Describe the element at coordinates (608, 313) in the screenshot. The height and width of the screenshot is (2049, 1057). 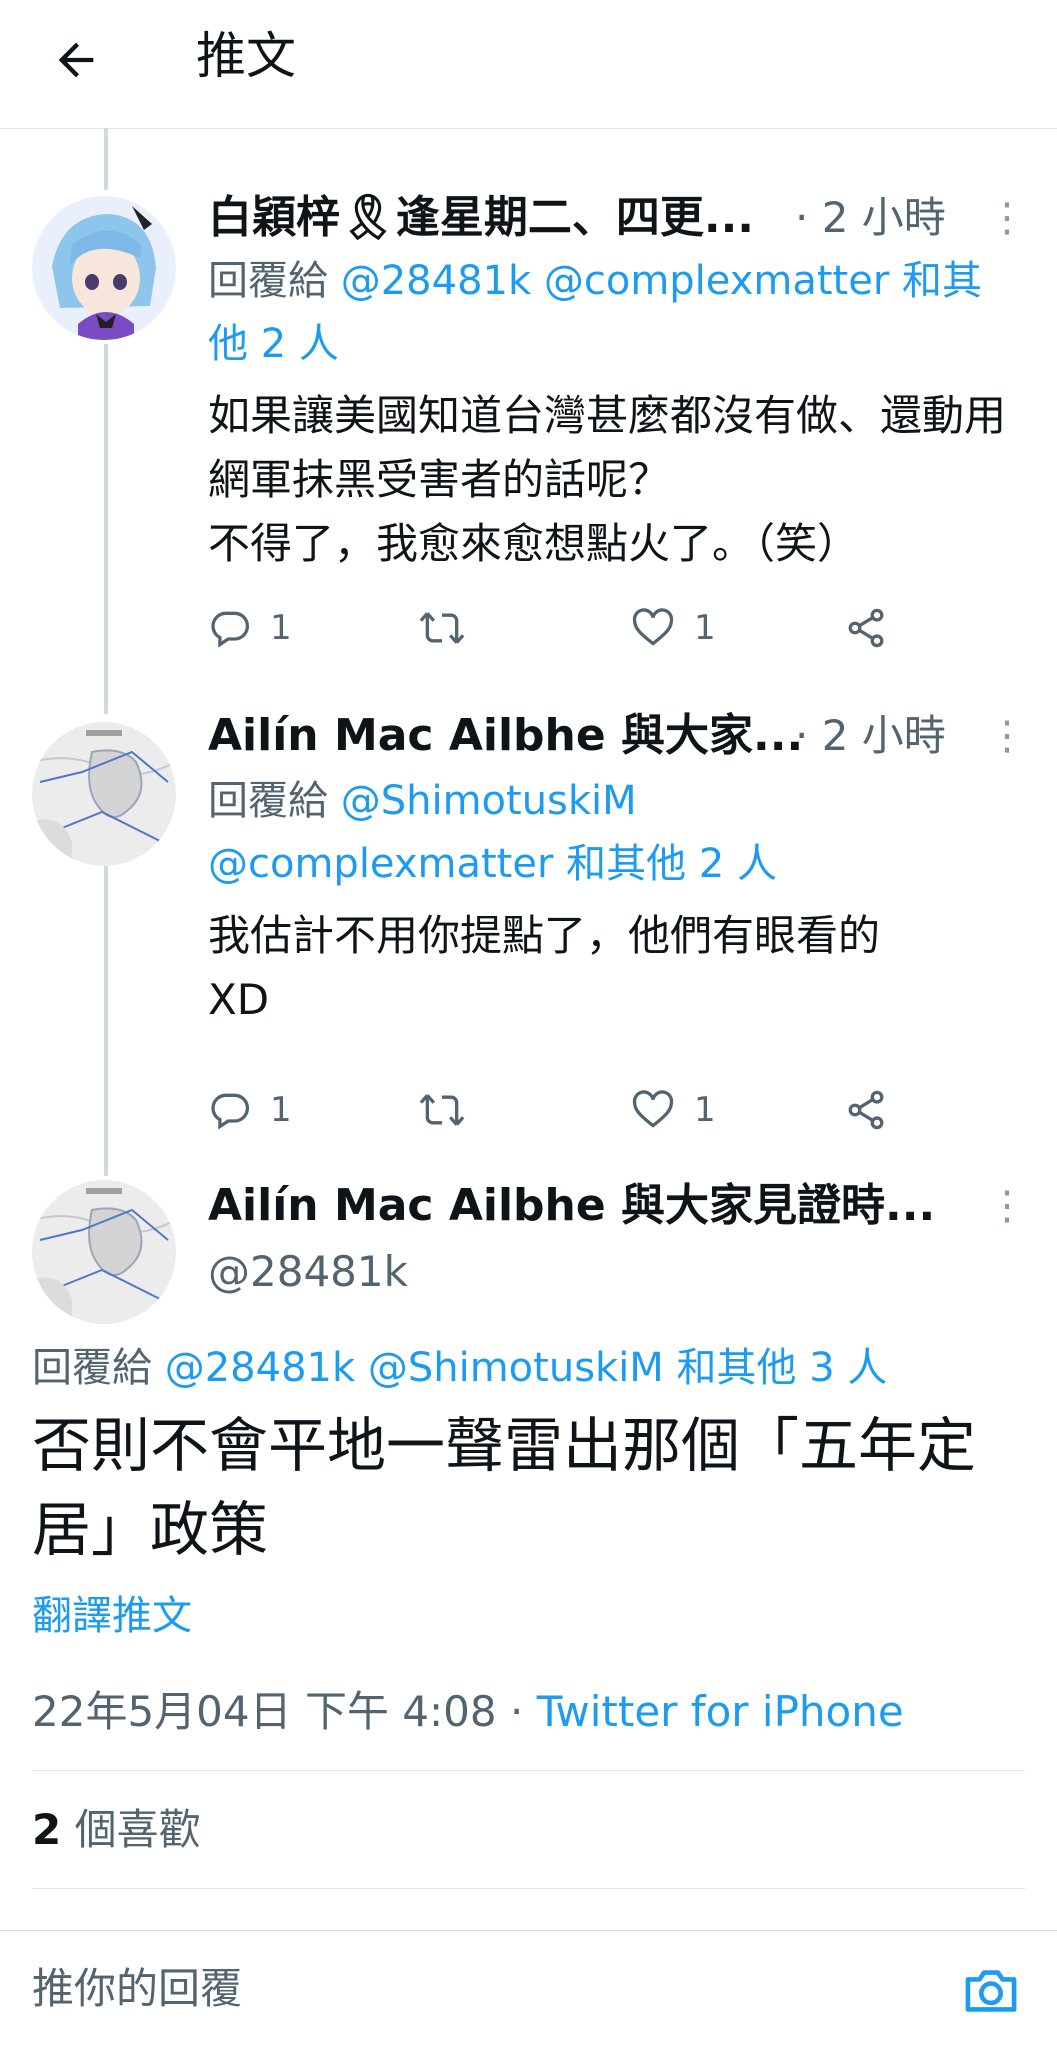
I see `replying-to: 回覆給 @28481k @complexmatter 和其他 2 人` at that location.